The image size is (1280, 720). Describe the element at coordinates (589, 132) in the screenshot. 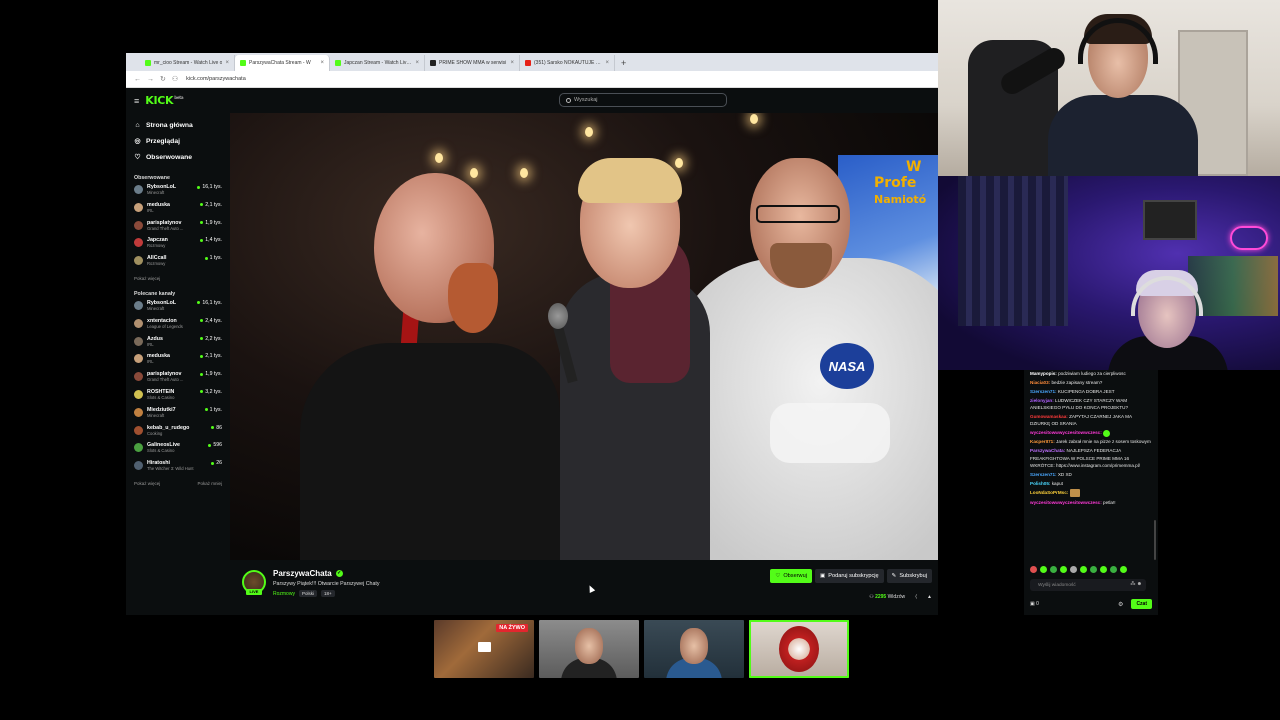

I see `string-light` at that location.